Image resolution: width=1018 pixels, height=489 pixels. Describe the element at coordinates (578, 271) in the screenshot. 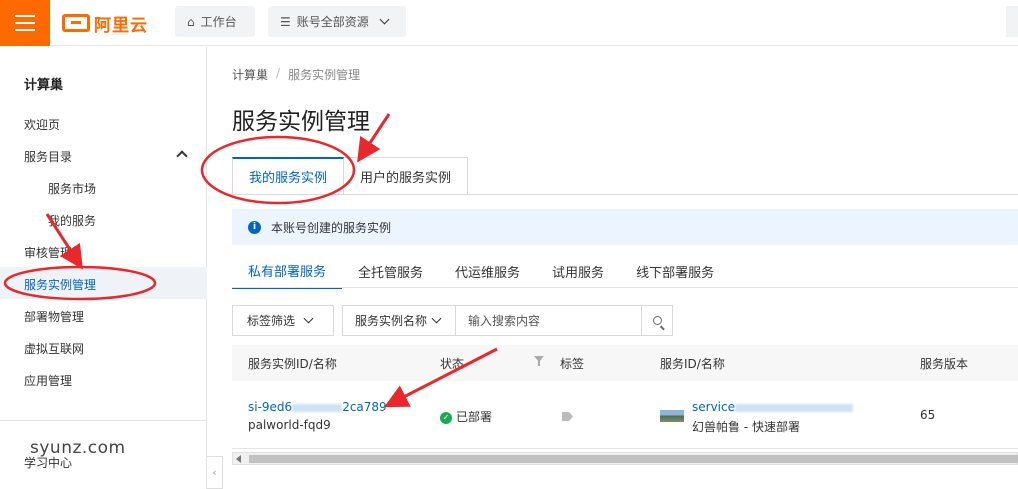

I see `subtab-trial: 试用服务` at that location.